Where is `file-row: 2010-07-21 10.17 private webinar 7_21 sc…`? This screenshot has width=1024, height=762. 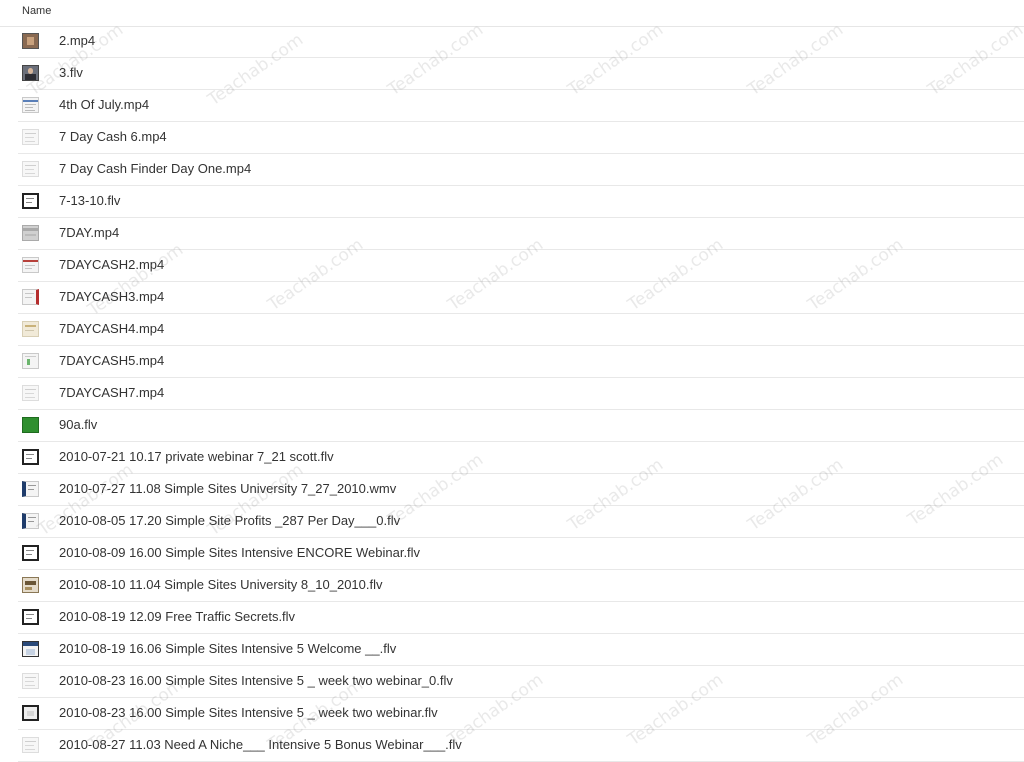 file-row: 2010-07-21 10.17 private webinar 7_21 sc… is located at coordinates (521, 458).